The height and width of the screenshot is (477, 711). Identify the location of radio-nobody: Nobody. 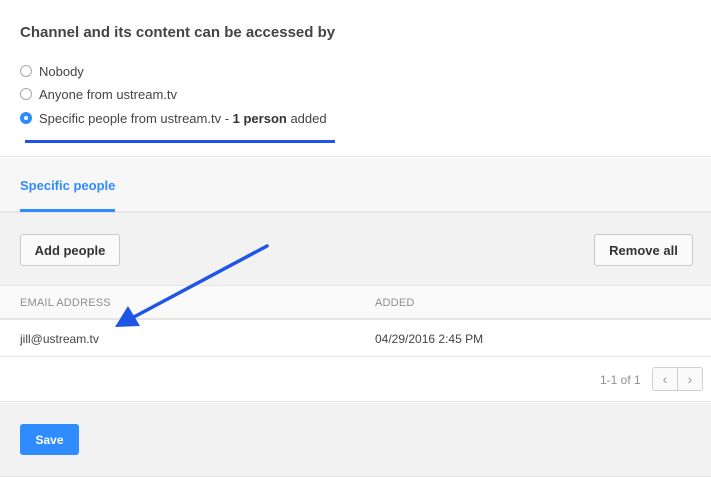
(52, 71).